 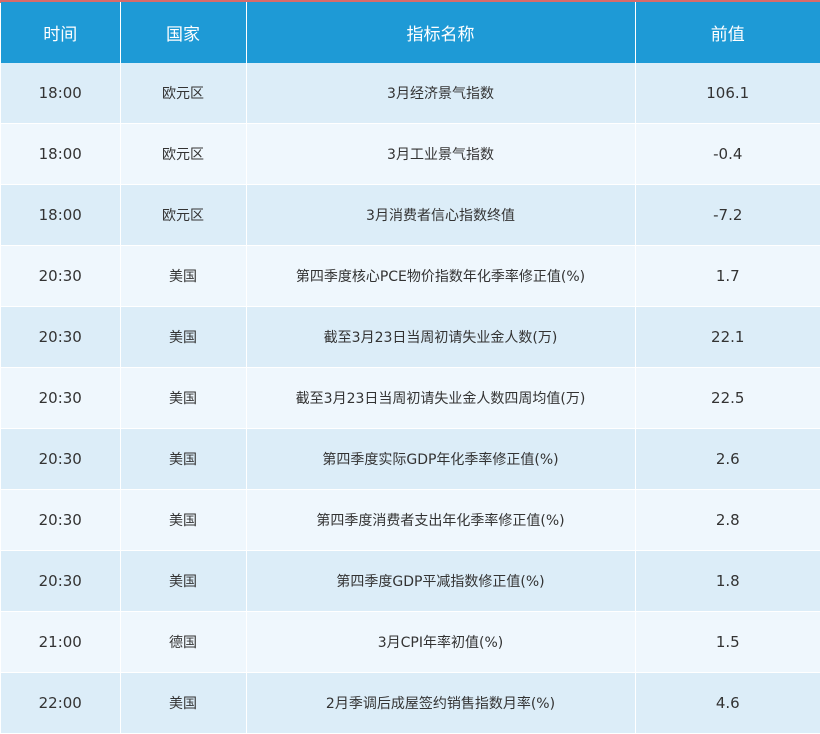 I want to click on table-row: 20:30 美国 截至3月23日当周初请失业金人数(万) 22.1, so click(x=410, y=337).